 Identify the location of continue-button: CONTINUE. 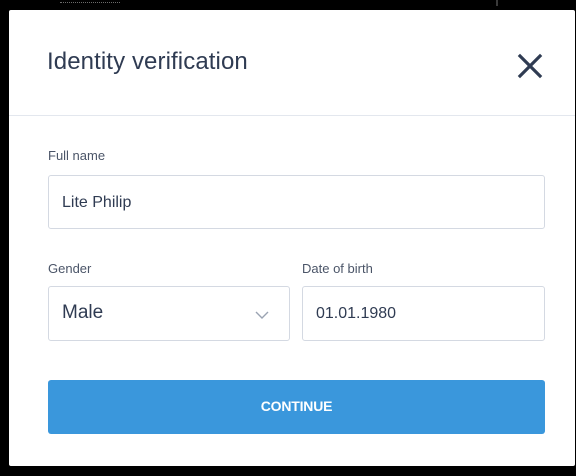
(296, 407).